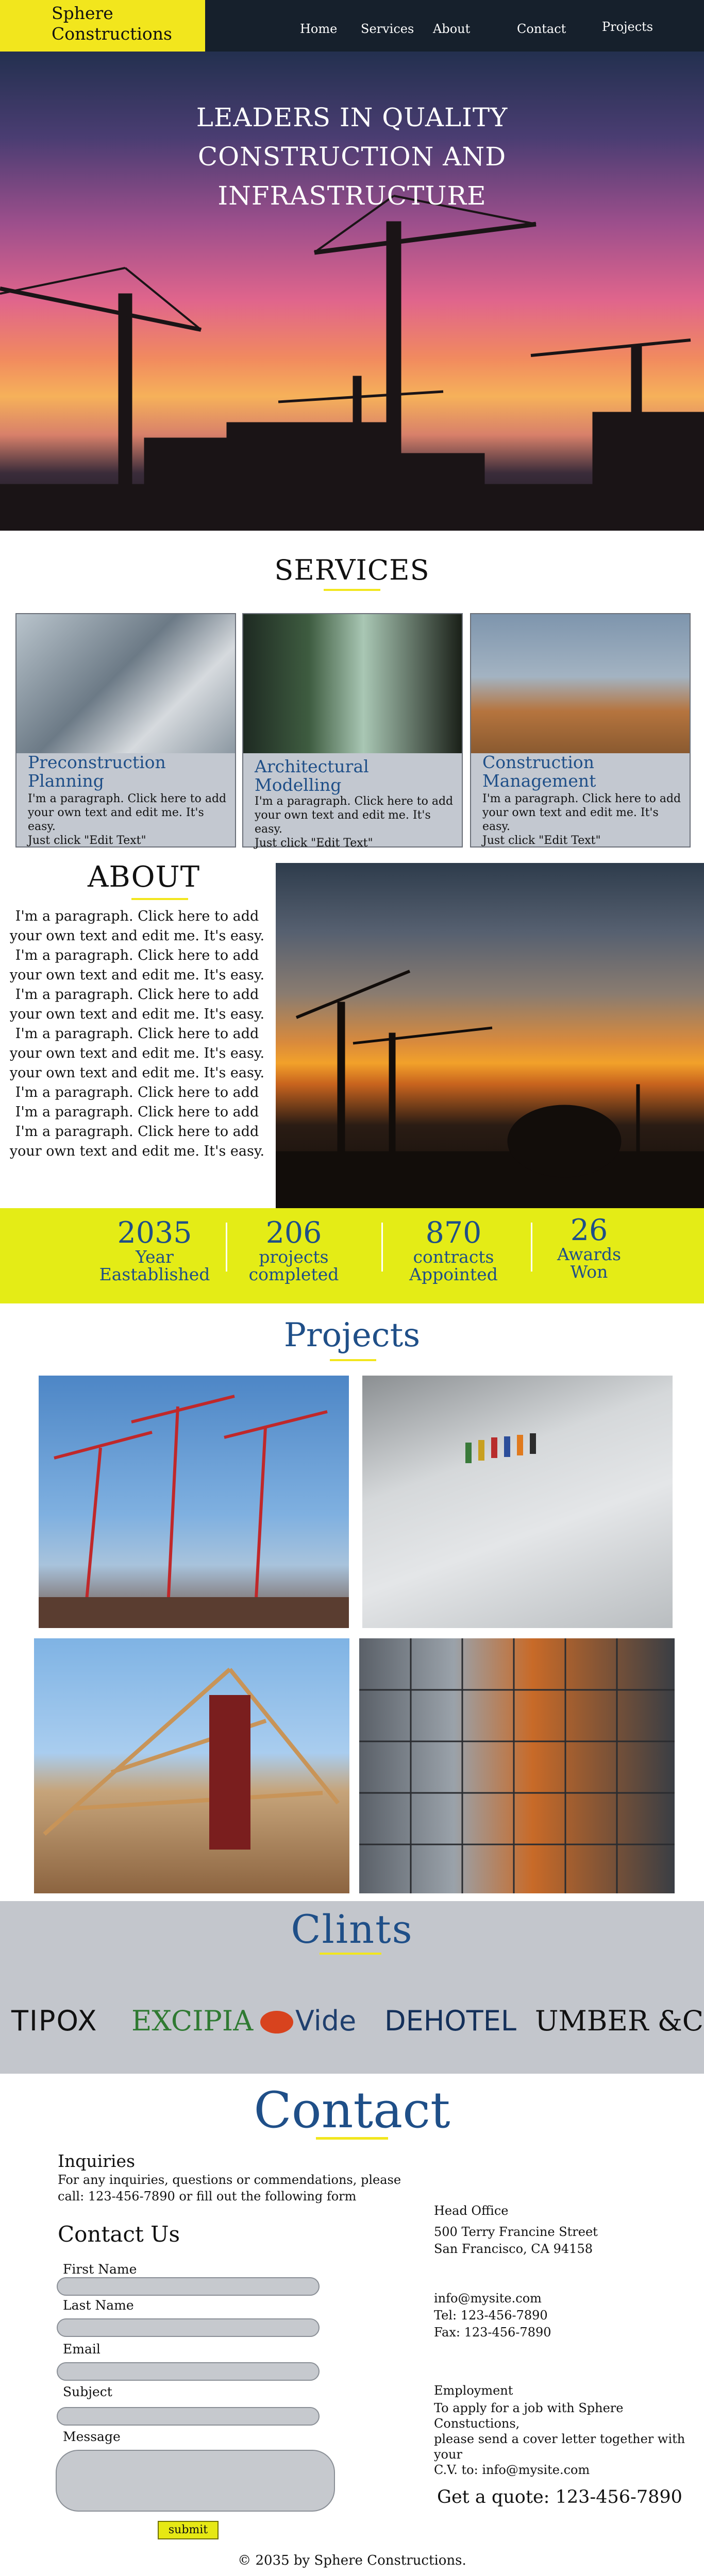 This screenshot has height=2576, width=704. I want to click on nav-about: About, so click(452, 29).